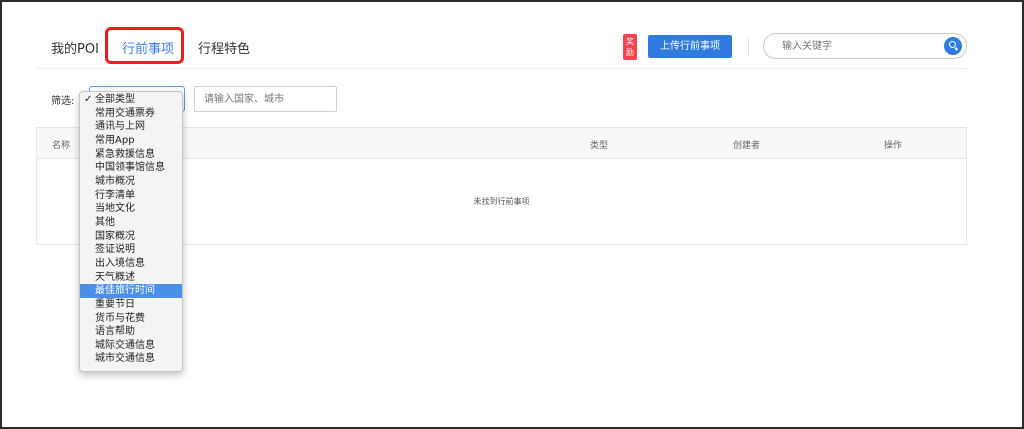  What do you see at coordinates (115, 304) in the screenshot?
I see `dropdown-option-label: 重要节日` at bounding box center [115, 304].